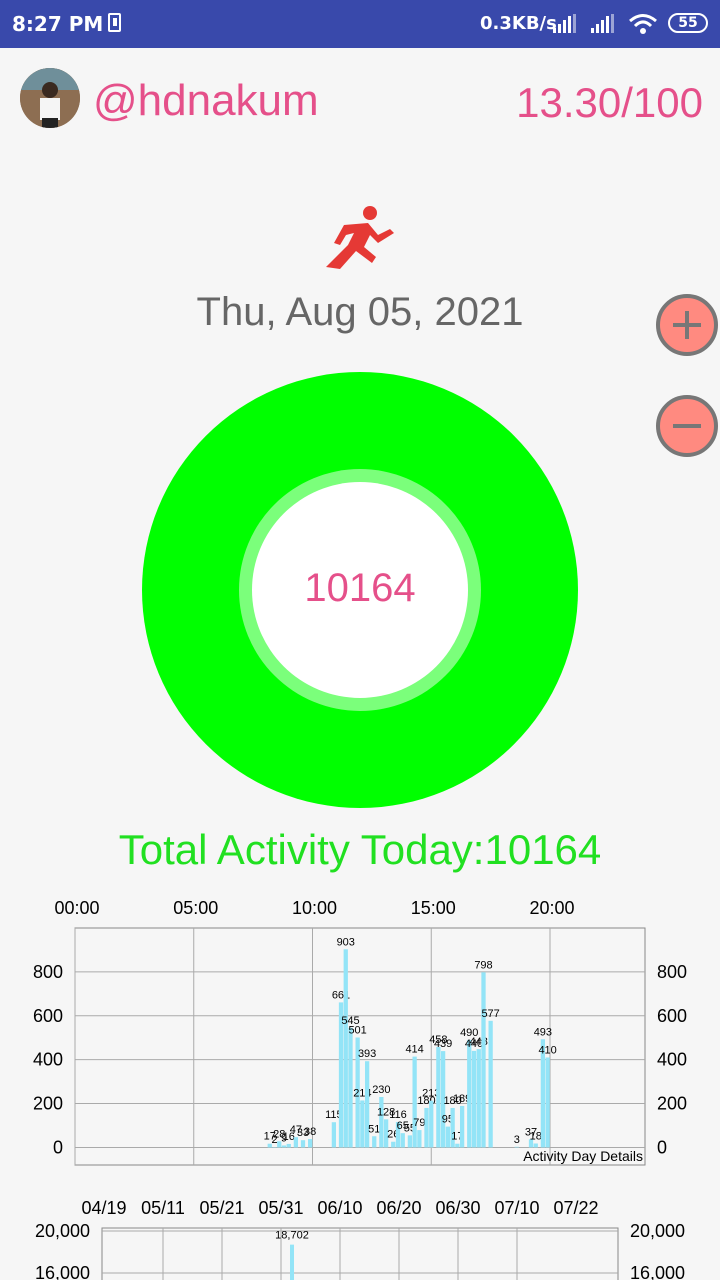  Describe the element at coordinates (346, 942) in the screenshot. I see `bar-label: 903` at that location.